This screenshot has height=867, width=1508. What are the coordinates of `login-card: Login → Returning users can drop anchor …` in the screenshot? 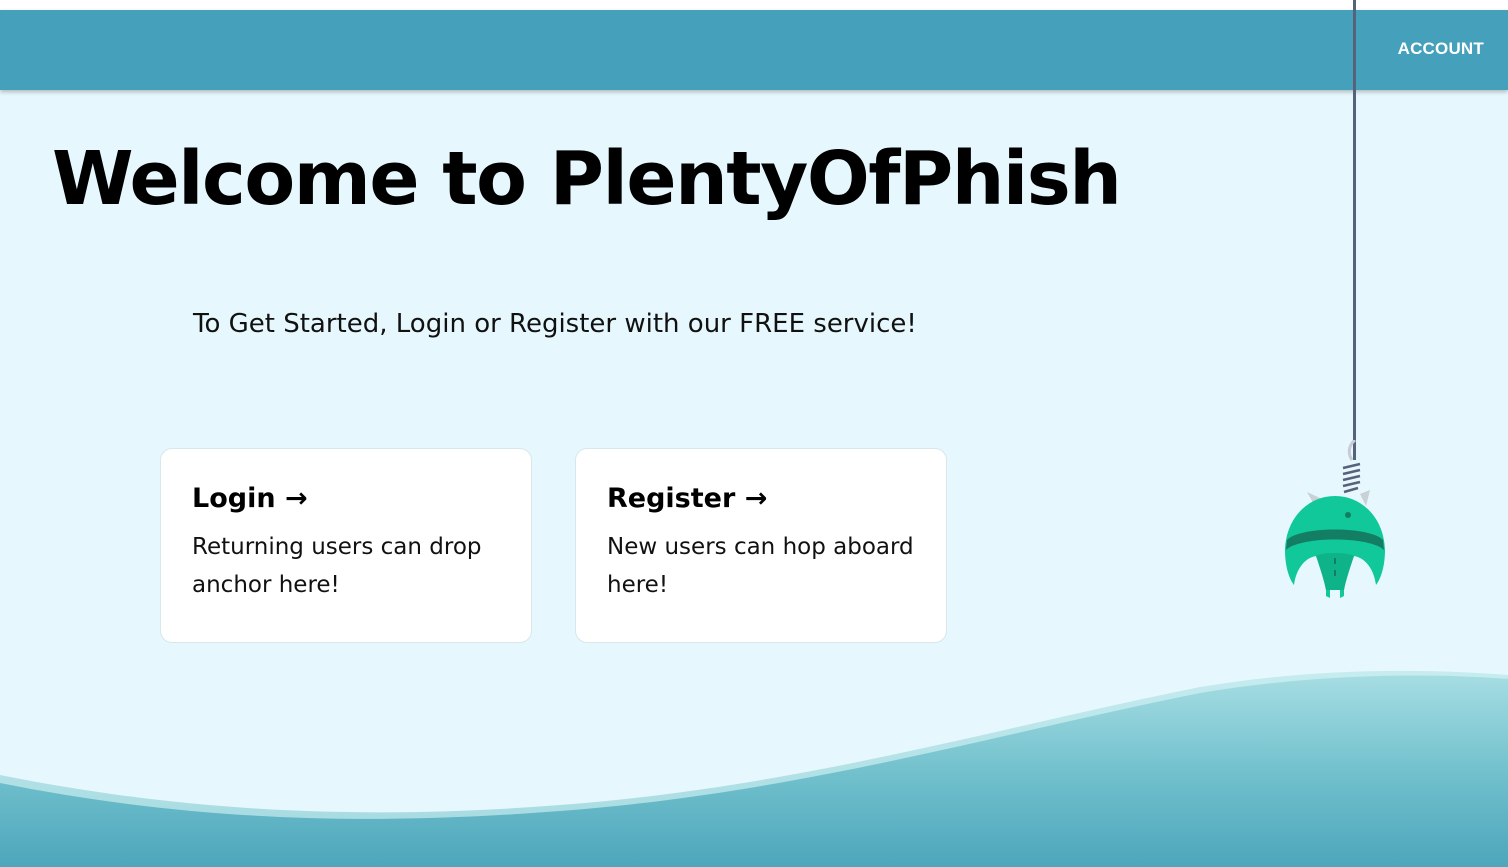 It's located at (346, 545).